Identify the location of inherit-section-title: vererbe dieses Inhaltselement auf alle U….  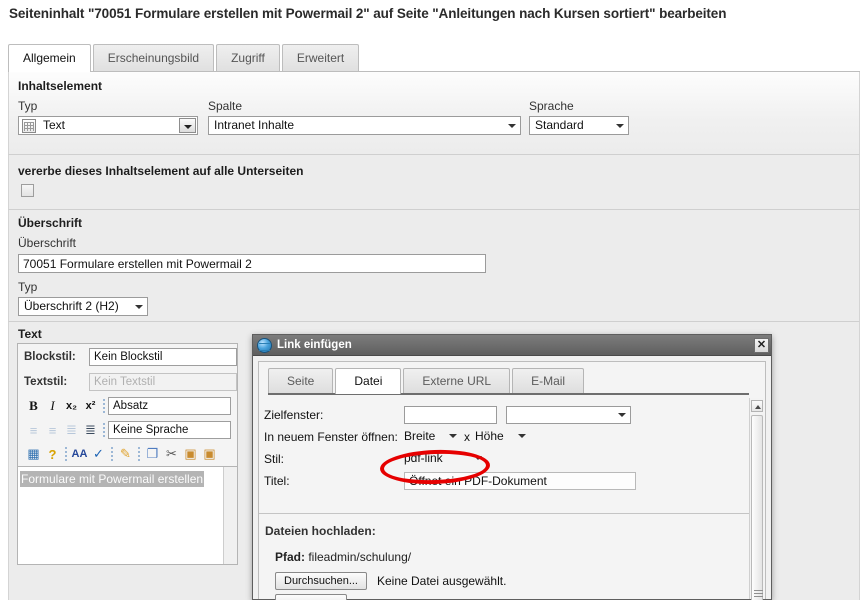
(161, 171).